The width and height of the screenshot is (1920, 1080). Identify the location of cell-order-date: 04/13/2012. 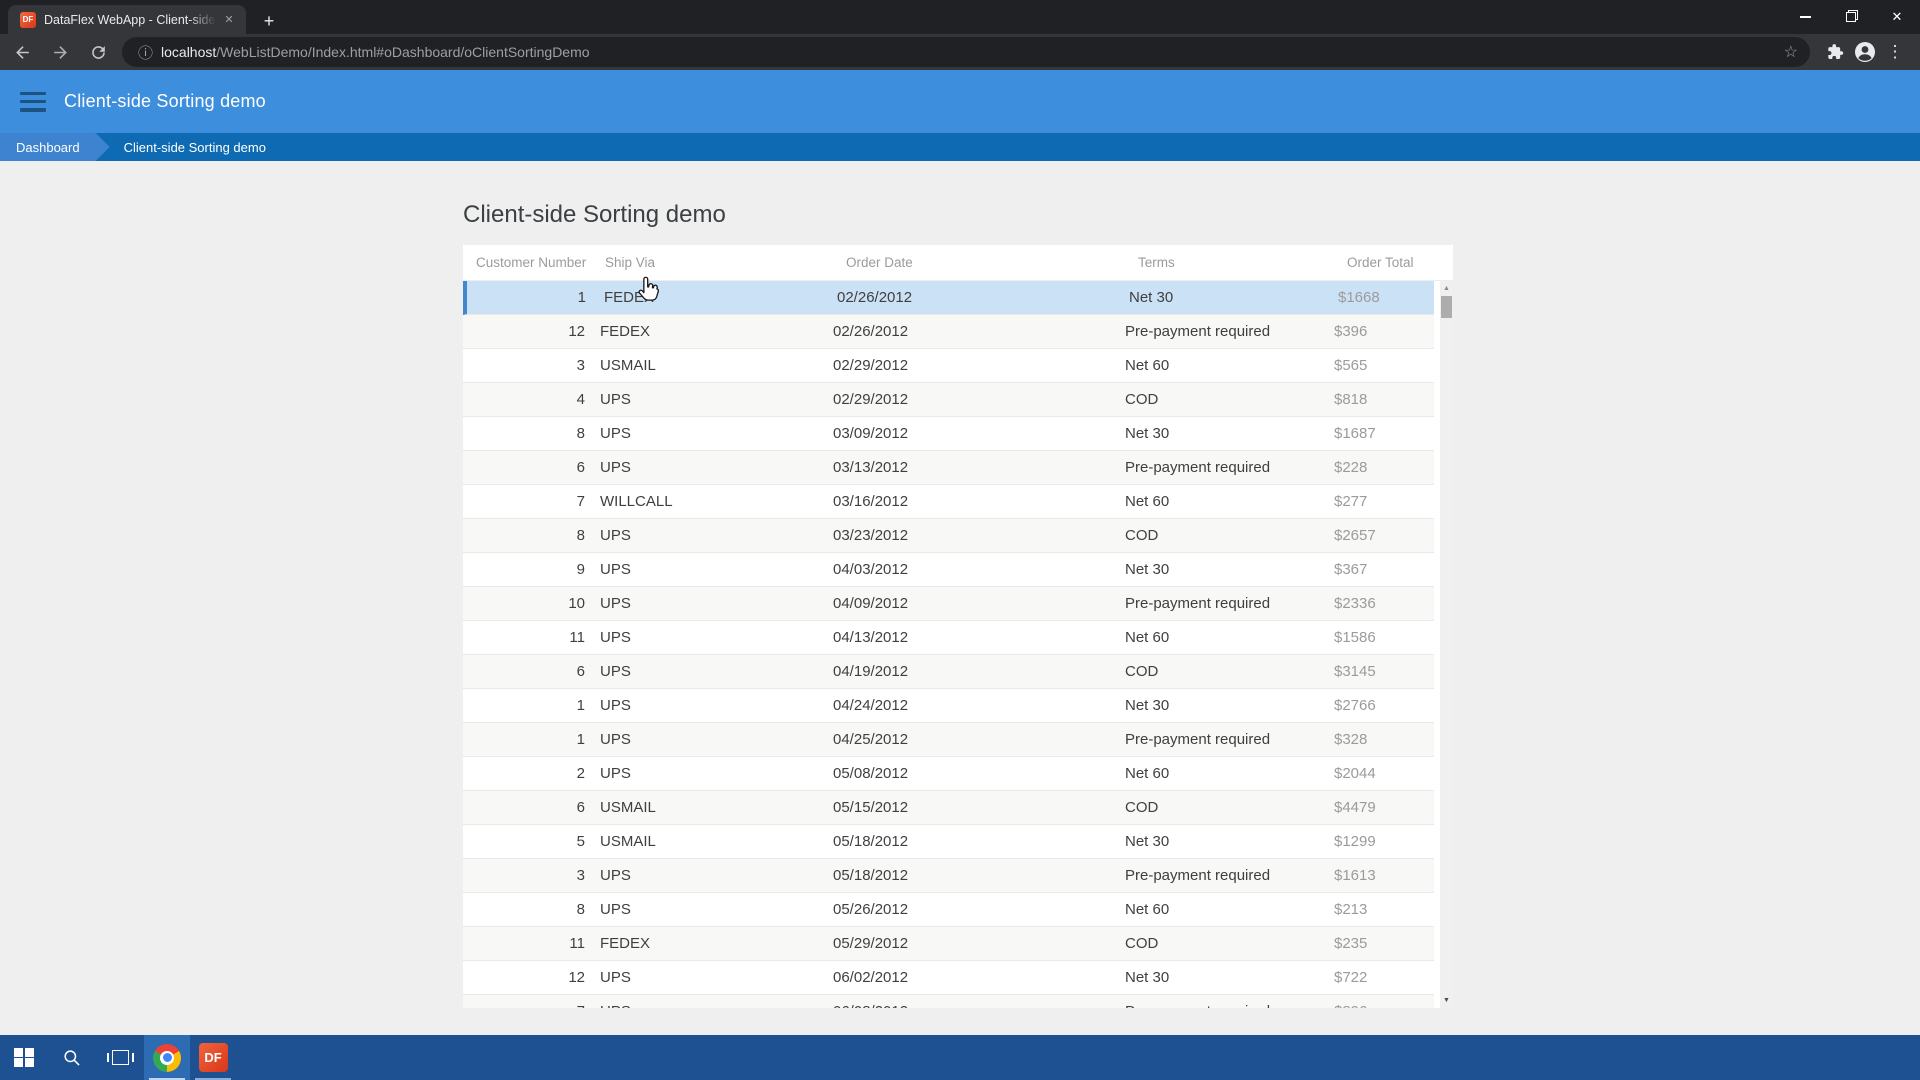
(871, 637).